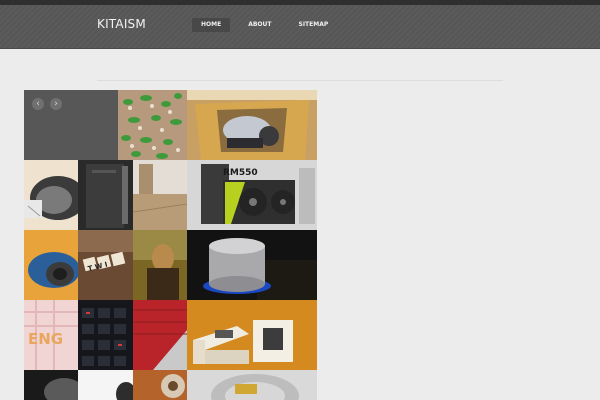 This screenshot has width=600, height=400. I want to click on pc-case-image, so click(105, 195).